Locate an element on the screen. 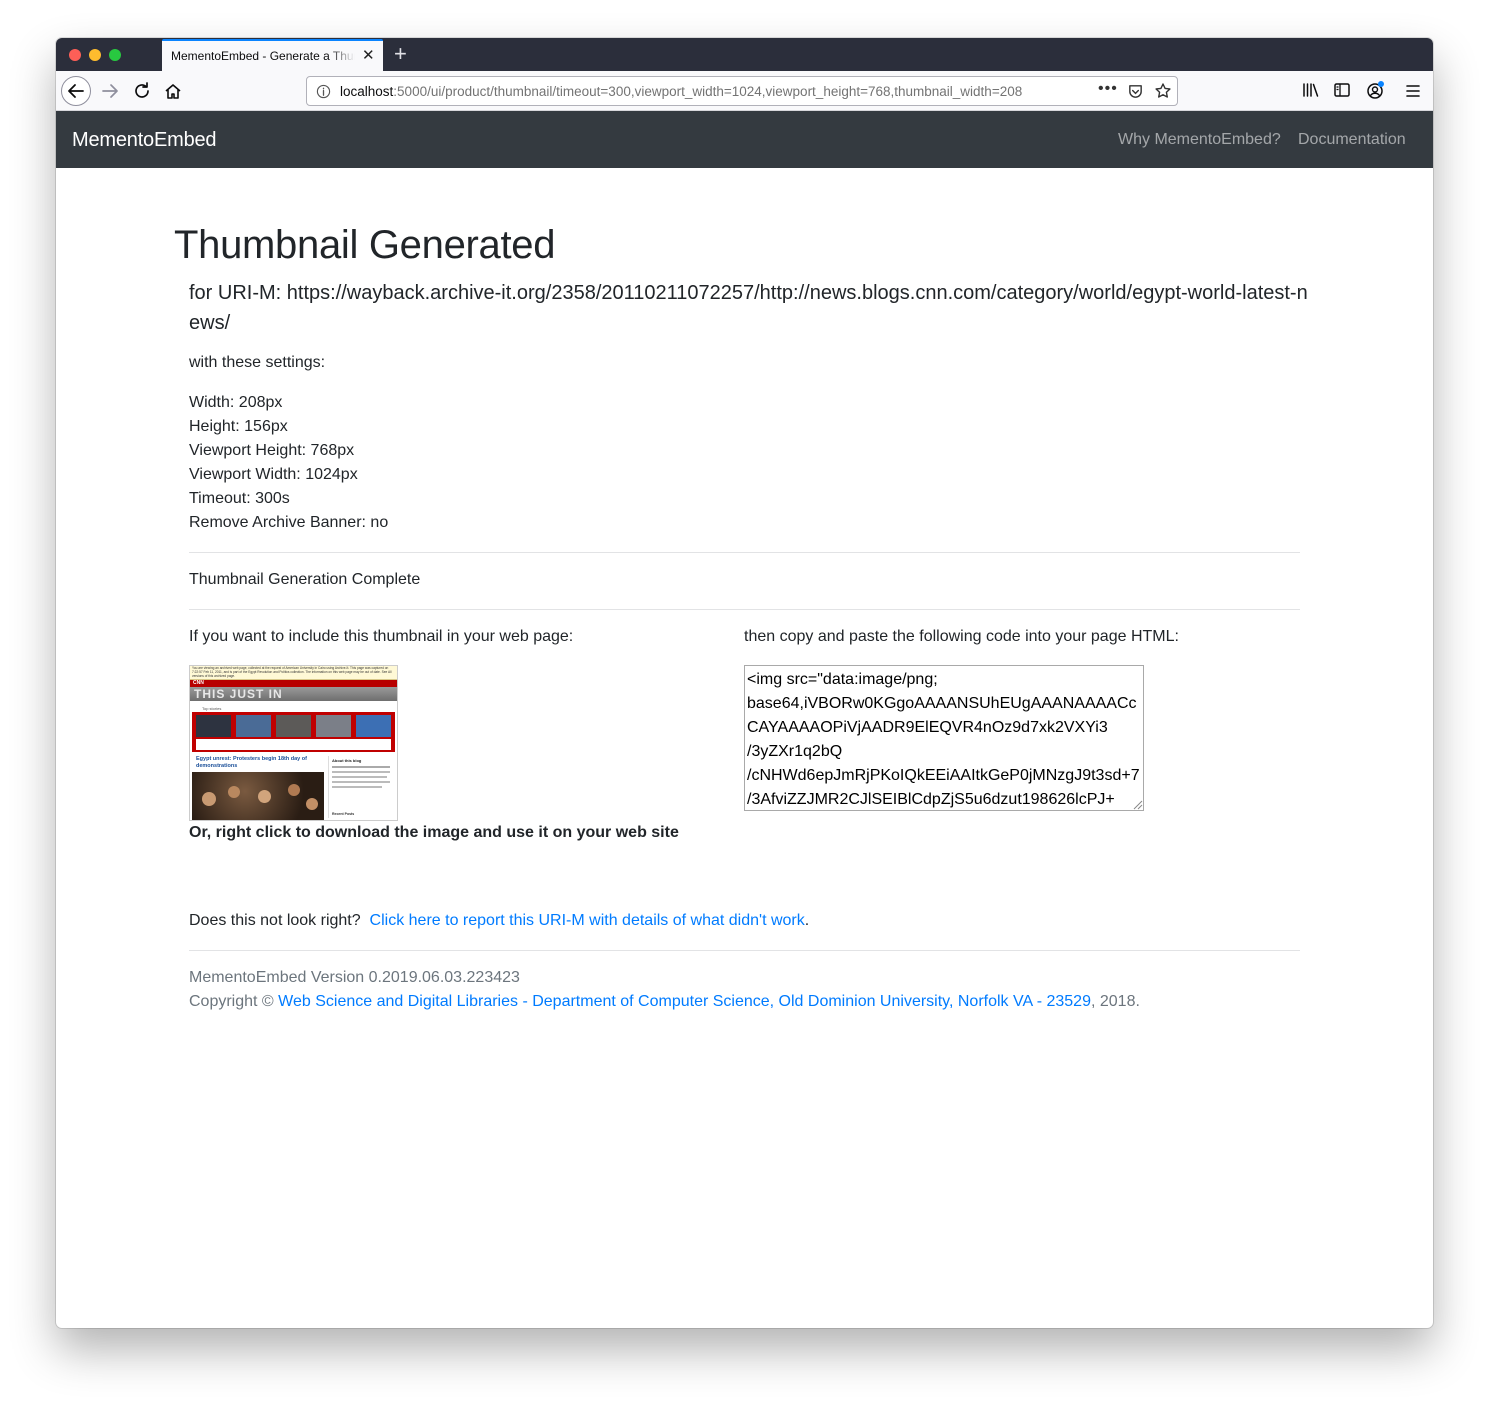 This screenshot has width=1489, height=1402. about-blog-label: About this blog is located at coordinates (347, 760).